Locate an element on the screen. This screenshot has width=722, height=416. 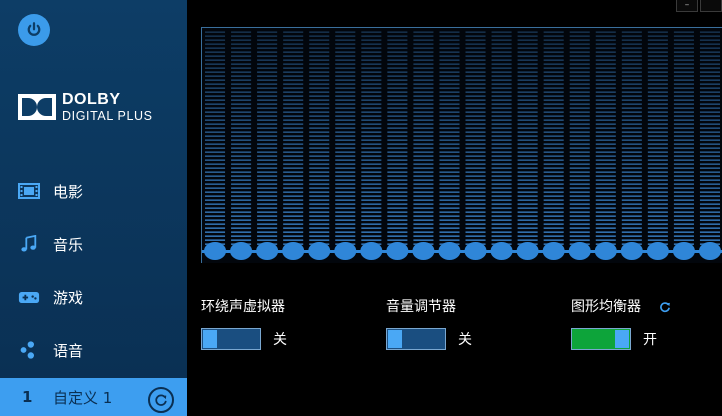
window-controls: – is located at coordinates (699, 6).